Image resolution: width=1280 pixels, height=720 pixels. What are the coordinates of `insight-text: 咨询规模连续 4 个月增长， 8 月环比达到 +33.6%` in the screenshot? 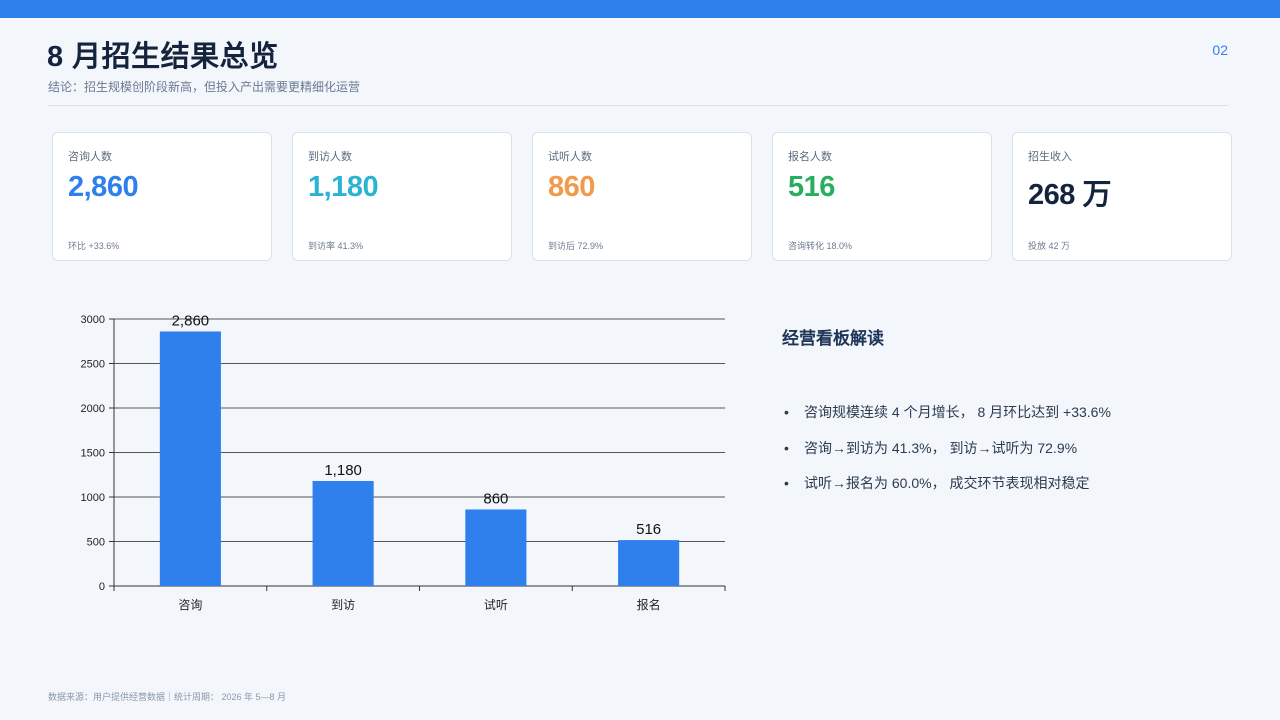 It's located at (957, 412).